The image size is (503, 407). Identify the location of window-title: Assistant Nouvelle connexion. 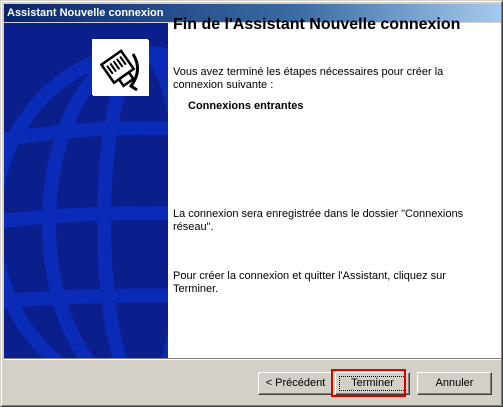
(85, 13).